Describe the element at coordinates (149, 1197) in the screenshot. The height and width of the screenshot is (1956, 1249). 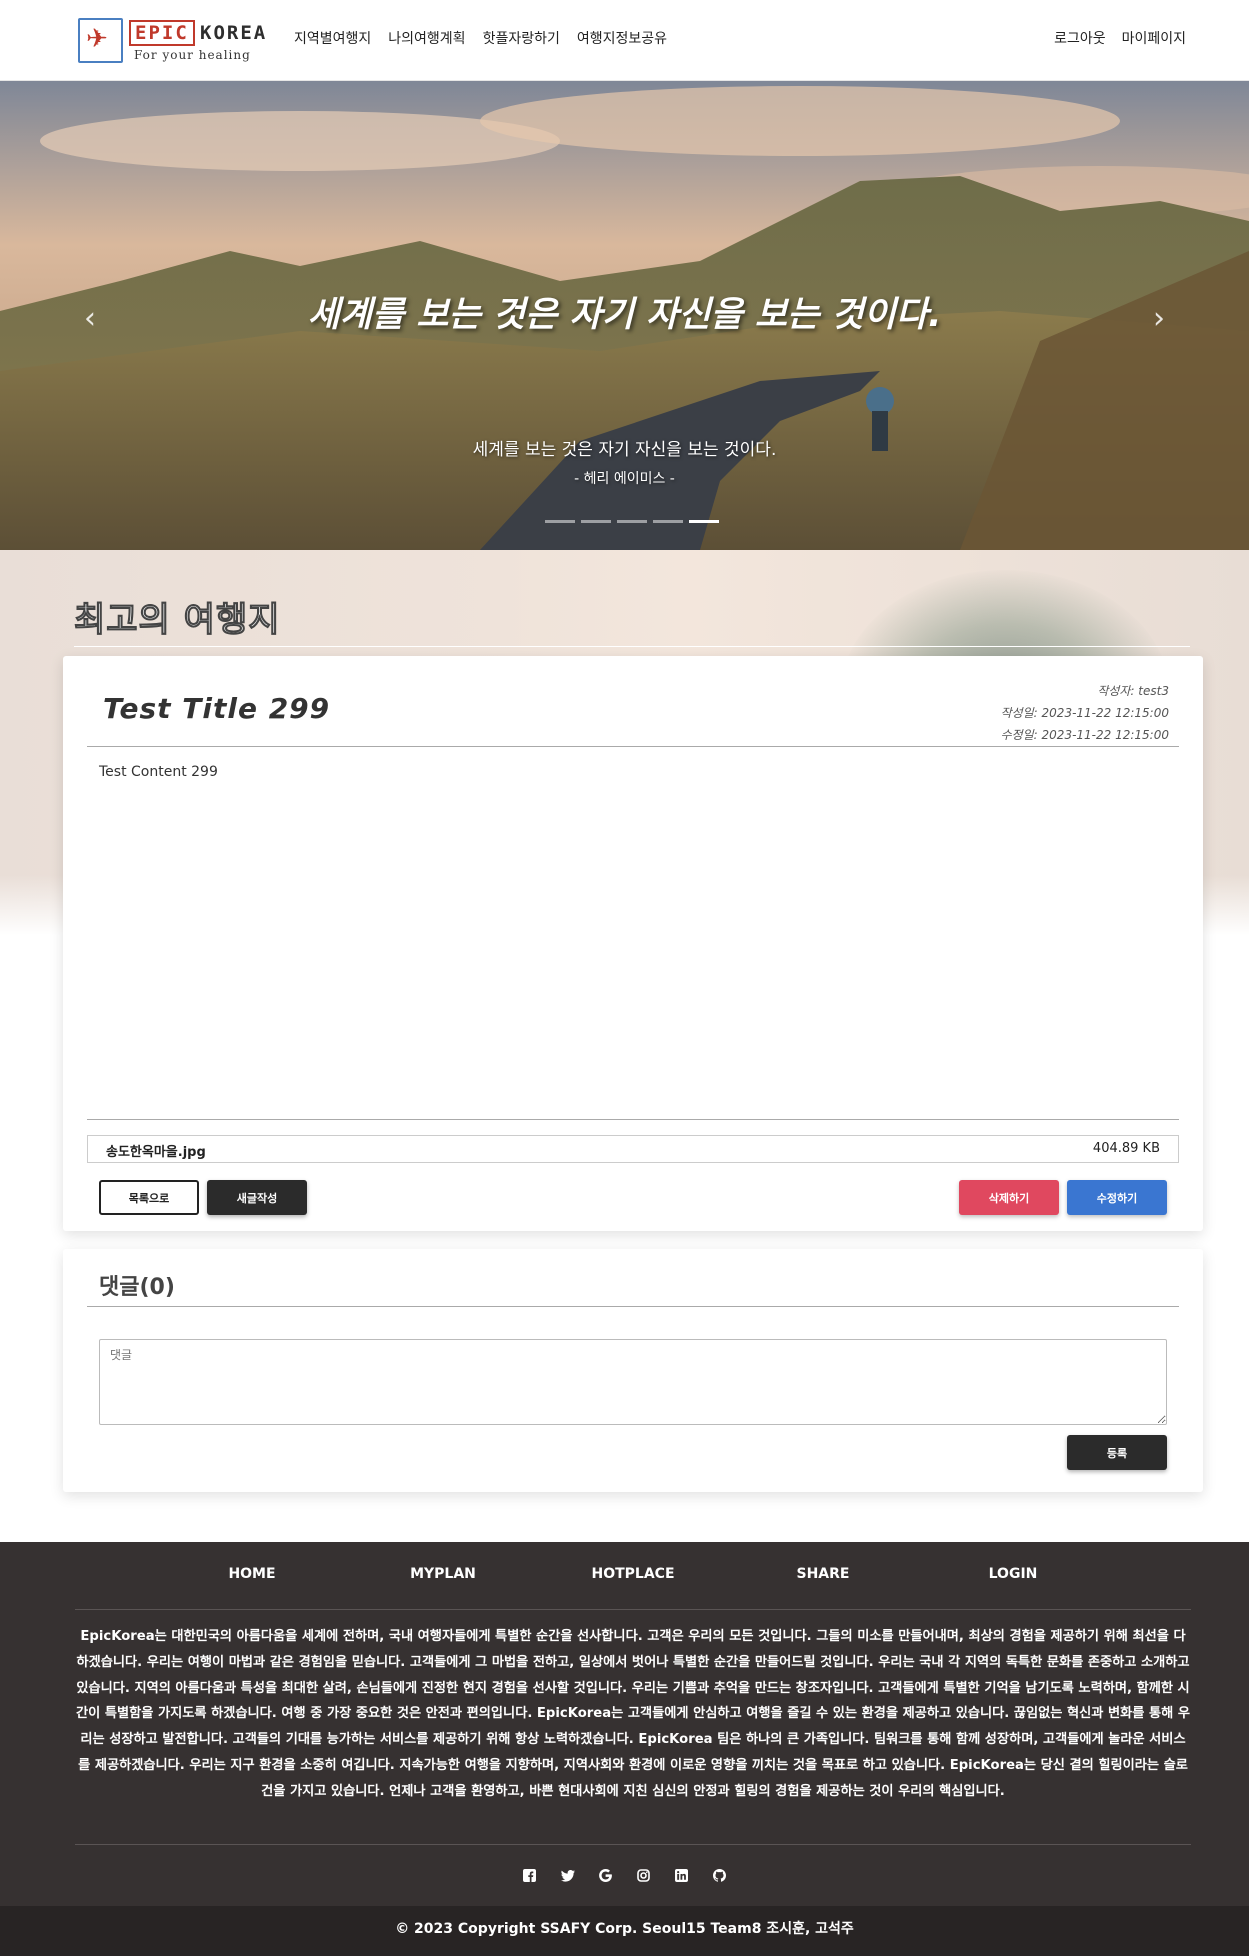
I see `back-to-list-button: 목록으로` at that location.